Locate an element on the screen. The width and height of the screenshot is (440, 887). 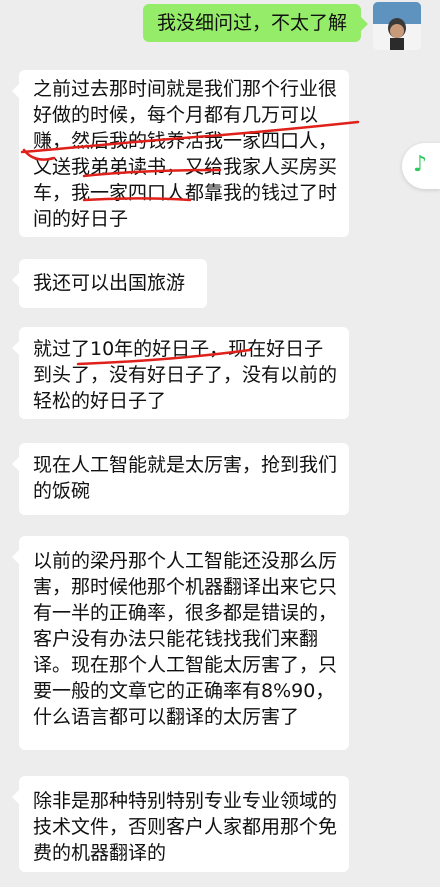
music-note-icon: ♪ is located at coordinates (420, 164).